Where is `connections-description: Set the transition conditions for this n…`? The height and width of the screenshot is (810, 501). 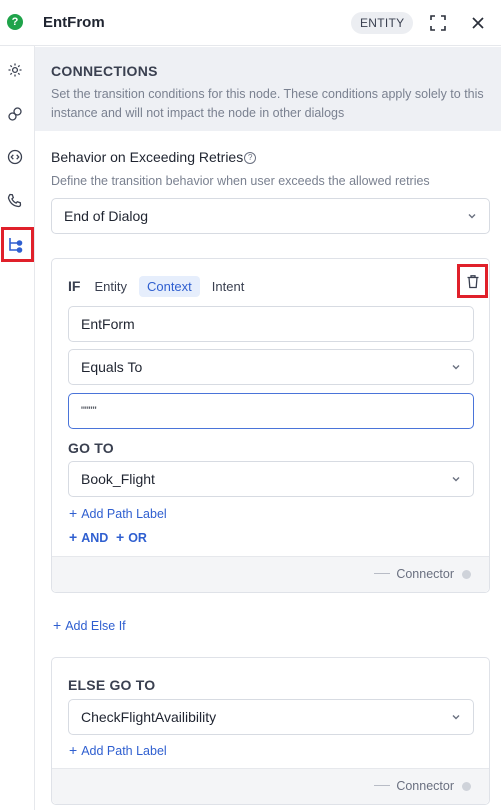 connections-description: Set the transition conditions for this n… is located at coordinates (267, 103).